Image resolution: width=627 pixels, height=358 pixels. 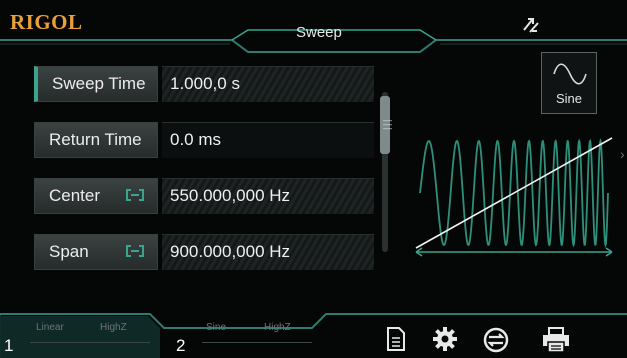 I want to click on return-time-value: 0.0 ms, so click(x=268, y=140).